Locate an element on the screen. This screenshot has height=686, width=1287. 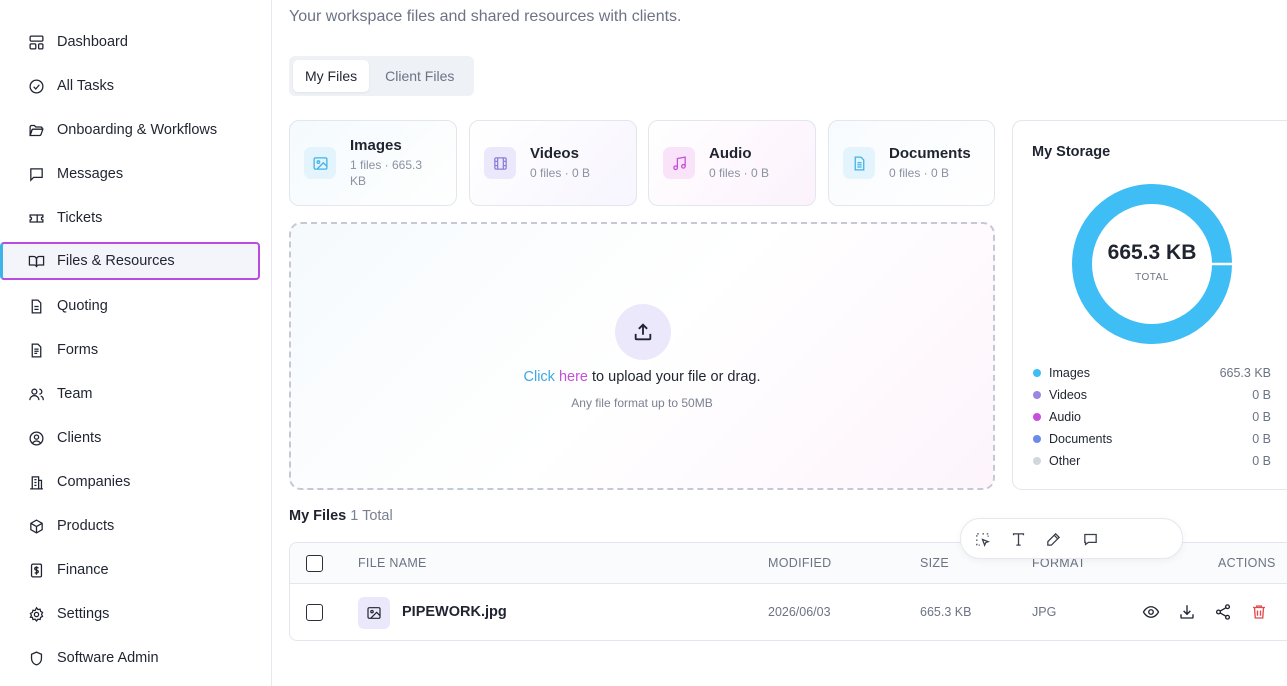
tab-my-files: My Files is located at coordinates (331, 76).